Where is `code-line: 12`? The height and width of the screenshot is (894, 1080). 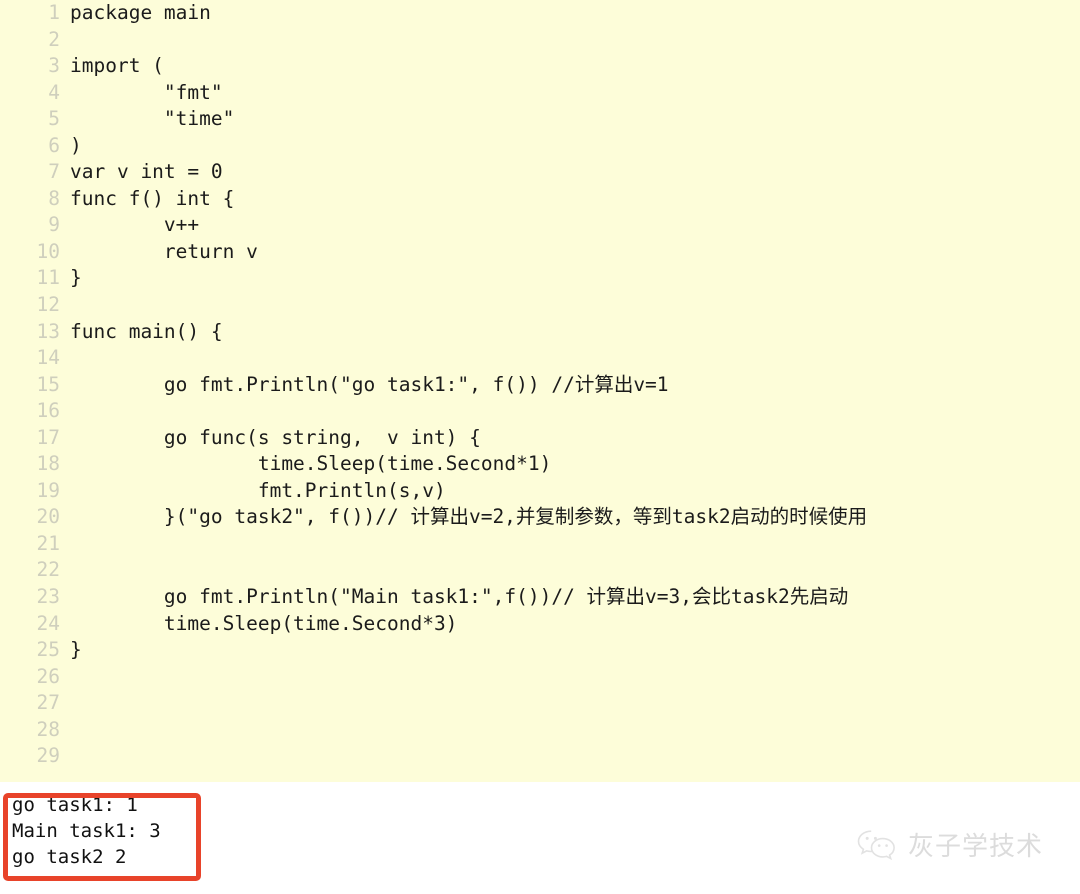
code-line: 12 is located at coordinates (540, 305).